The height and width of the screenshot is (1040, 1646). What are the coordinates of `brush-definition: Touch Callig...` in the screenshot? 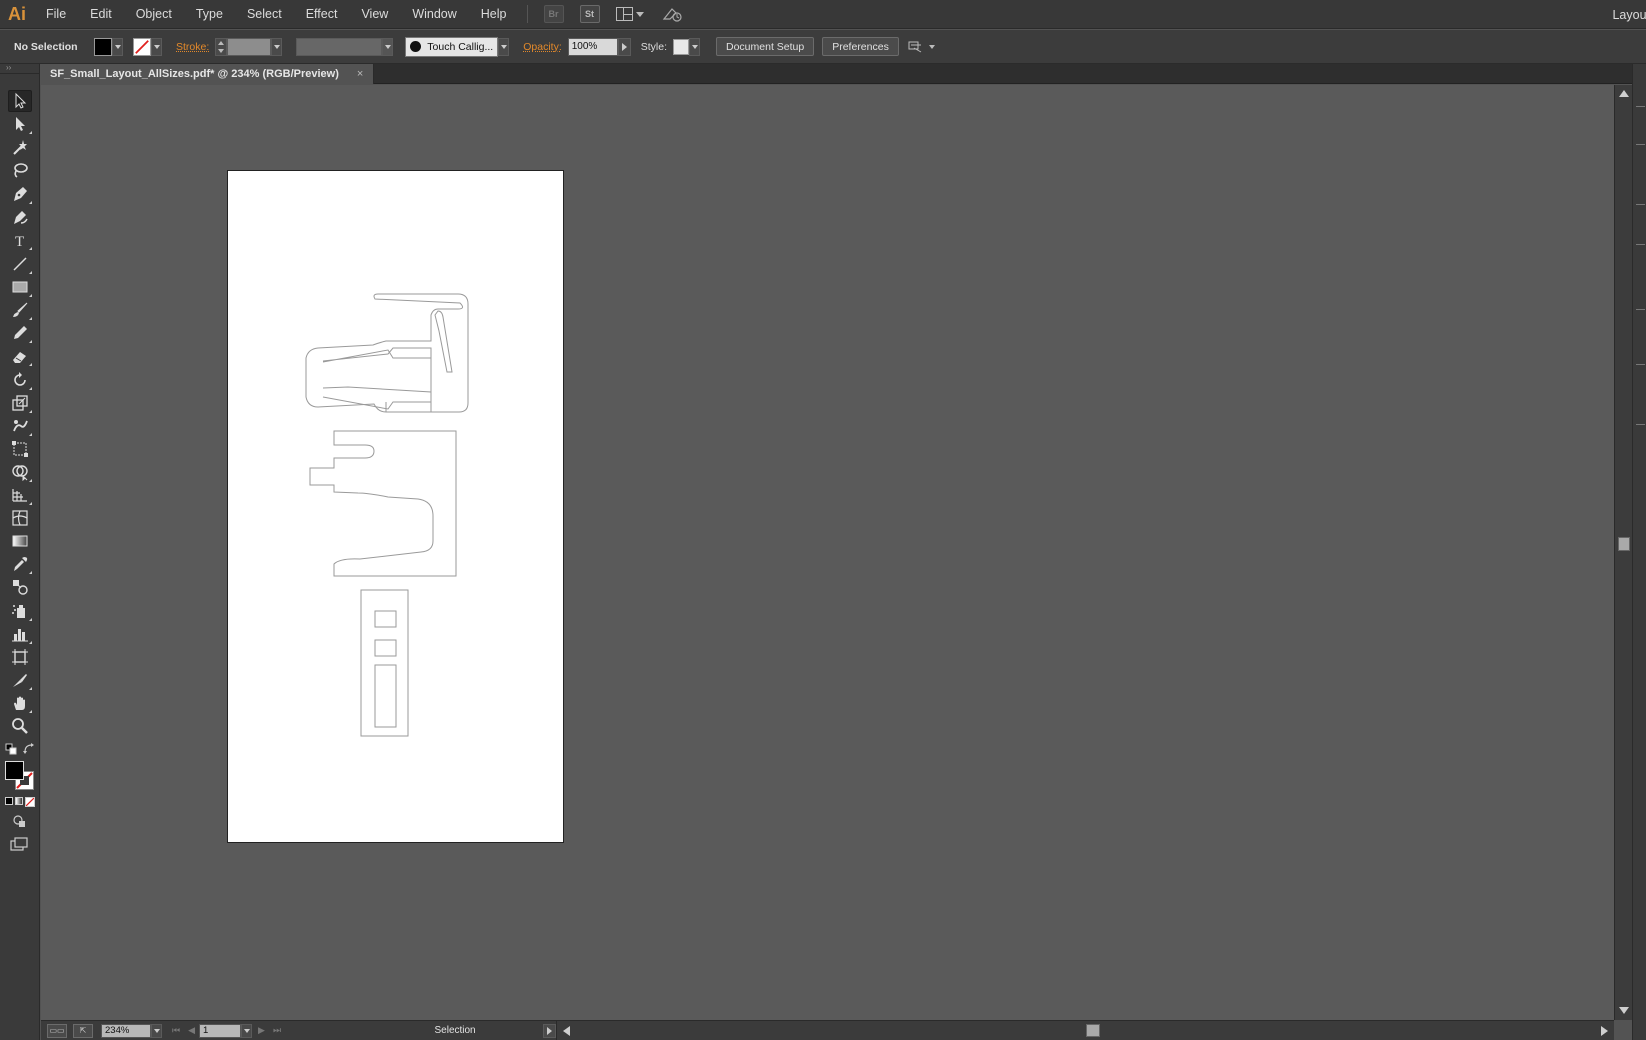 It's located at (452, 46).